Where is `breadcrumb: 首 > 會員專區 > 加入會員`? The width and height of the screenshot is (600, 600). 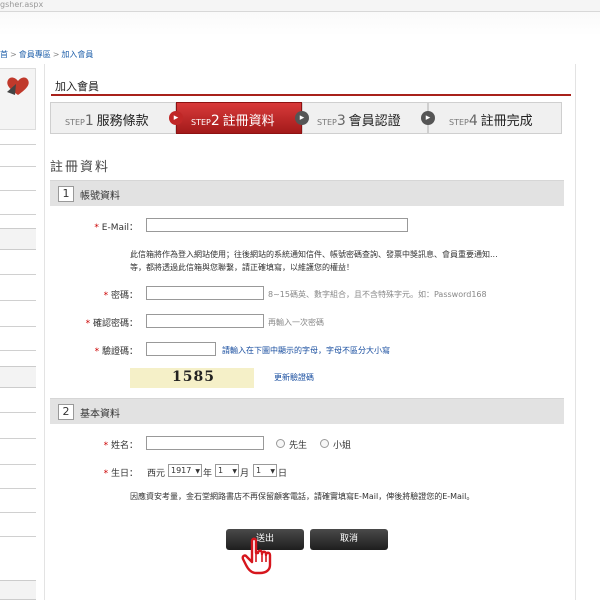
breadcrumb: 首 > 會員專區 > 加入會員 is located at coordinates (47, 54).